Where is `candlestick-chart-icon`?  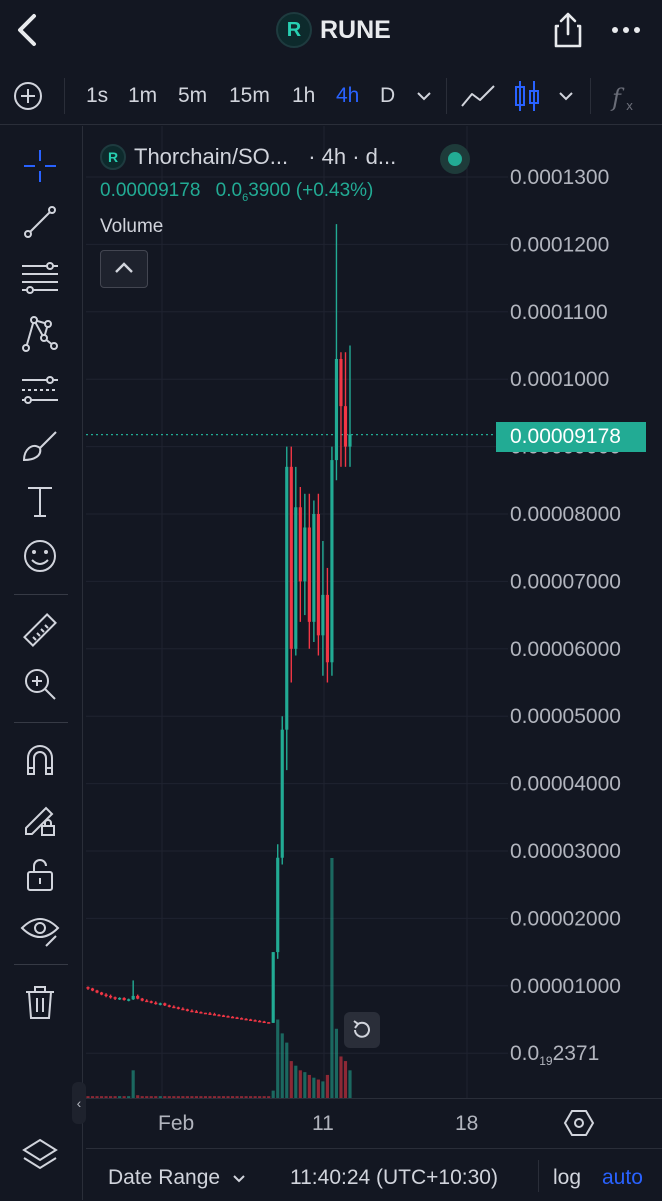 candlestick-chart-icon is located at coordinates (527, 96).